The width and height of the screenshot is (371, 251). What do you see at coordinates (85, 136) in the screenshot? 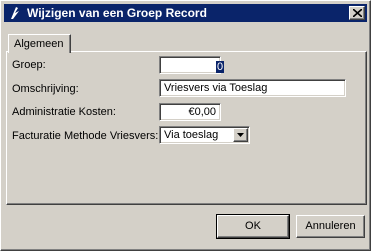
I see `facturatie-label: Facturatie Methode Vriesvers:` at bounding box center [85, 136].